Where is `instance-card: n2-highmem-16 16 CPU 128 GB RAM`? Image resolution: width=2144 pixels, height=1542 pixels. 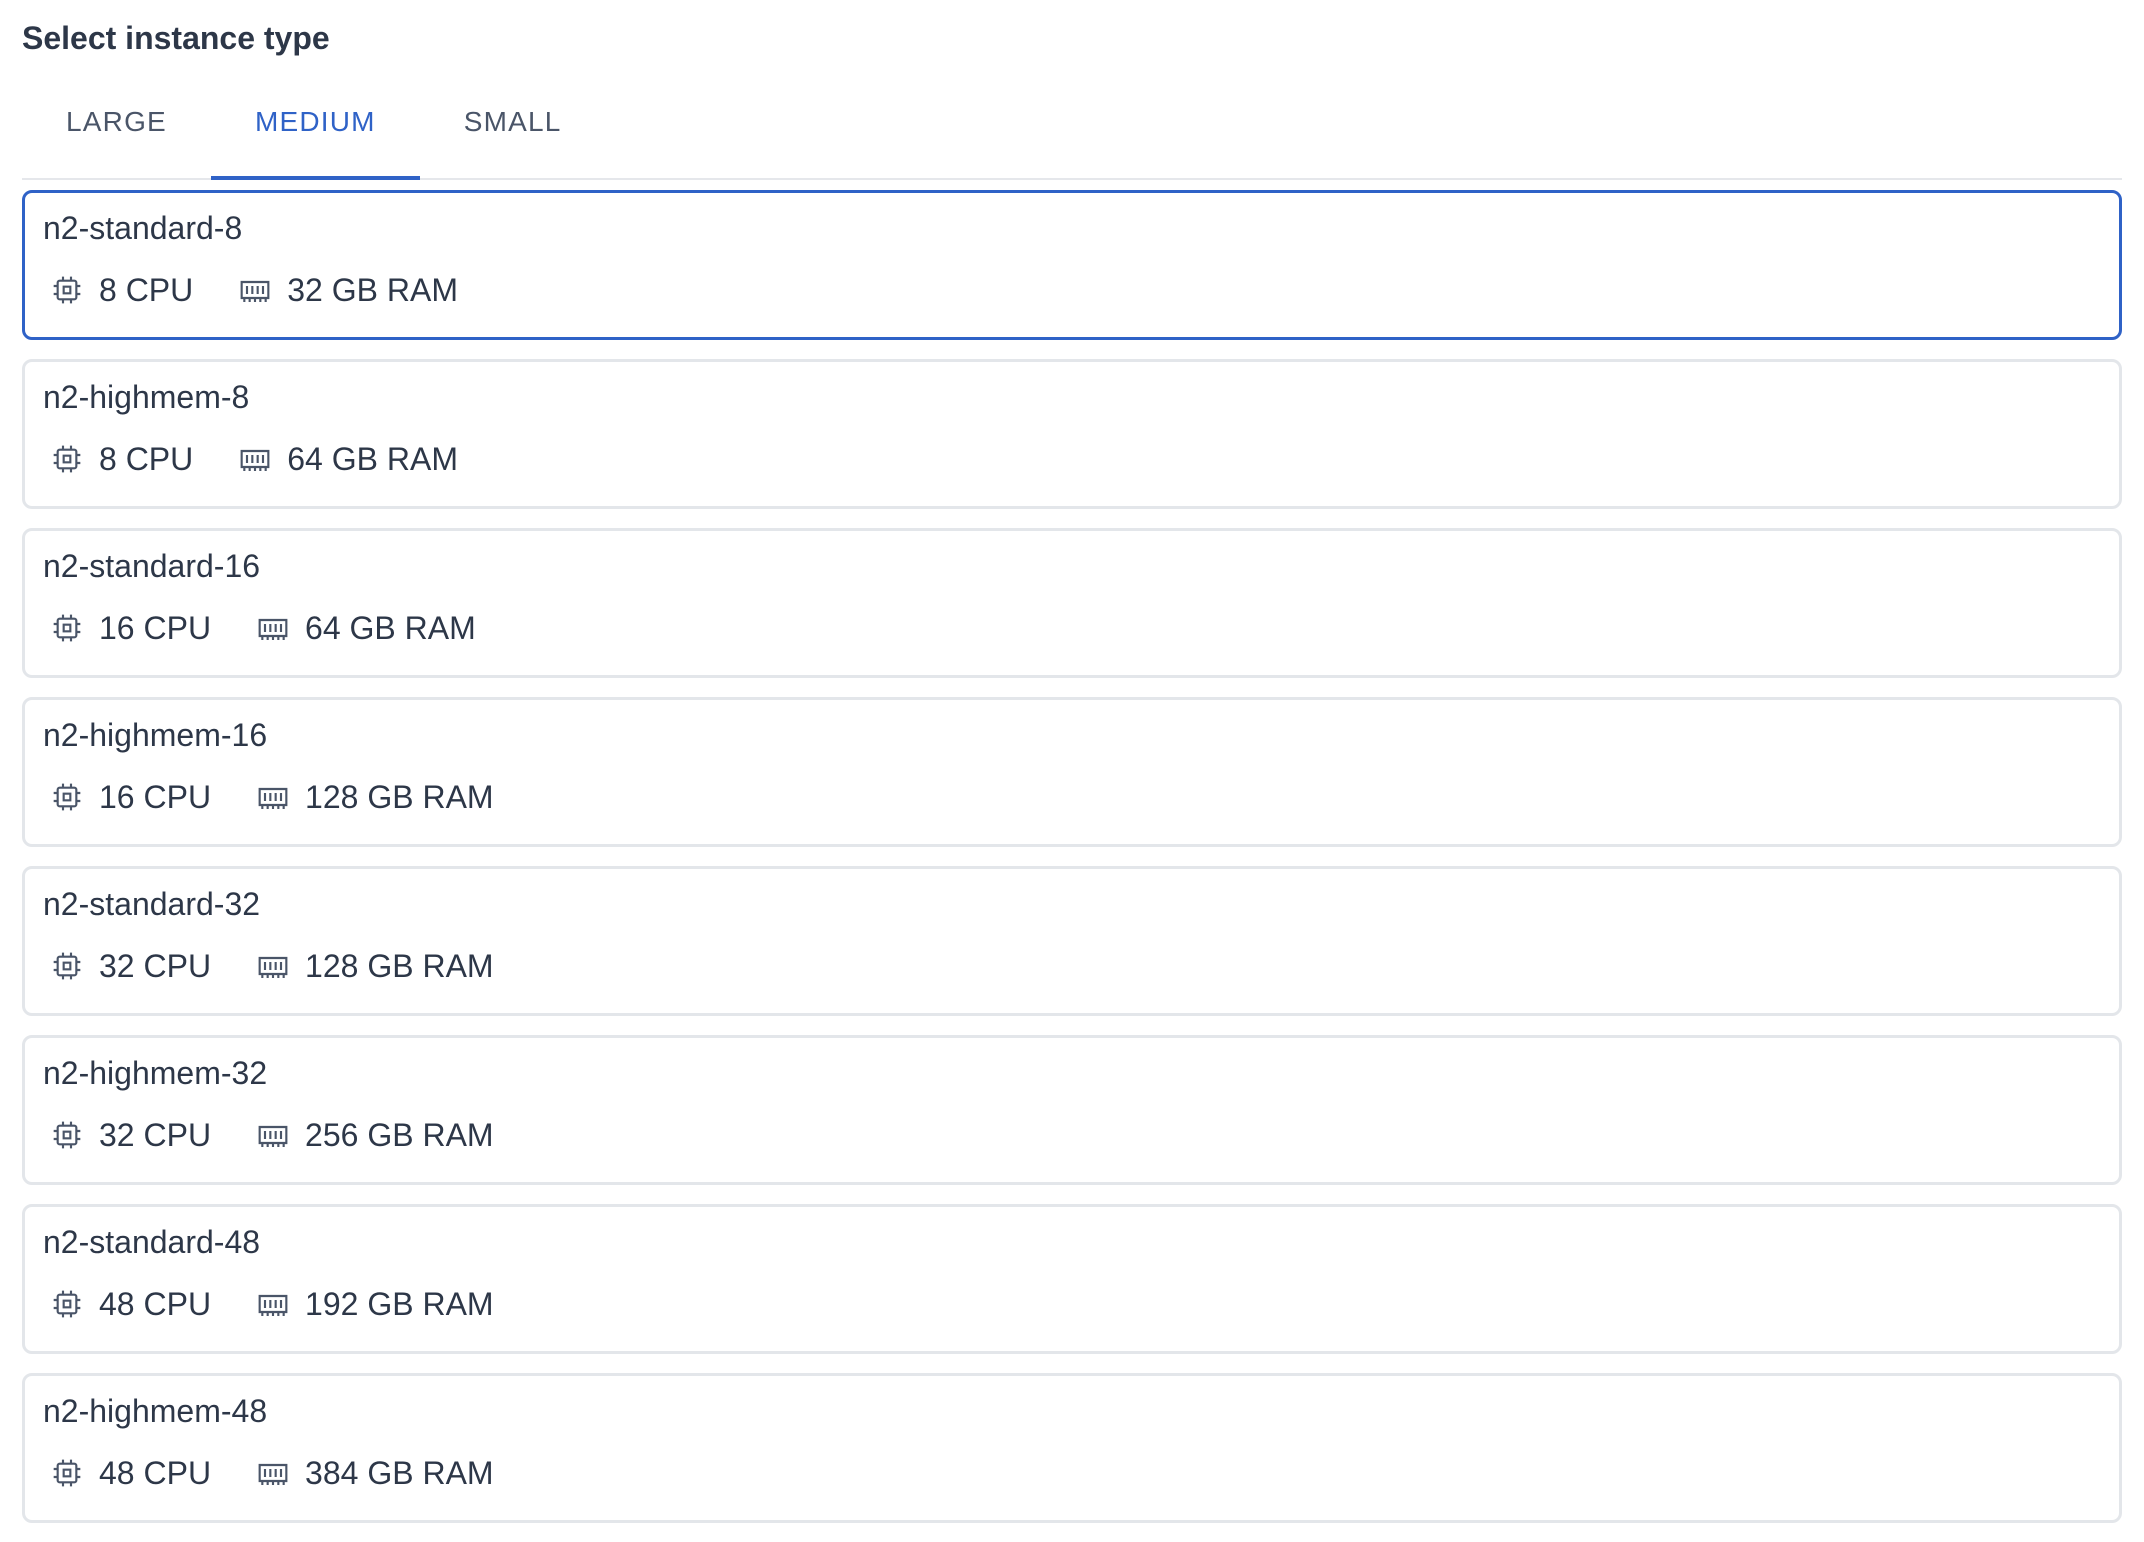 instance-card: n2-highmem-16 16 CPU 128 GB RAM is located at coordinates (1072, 772).